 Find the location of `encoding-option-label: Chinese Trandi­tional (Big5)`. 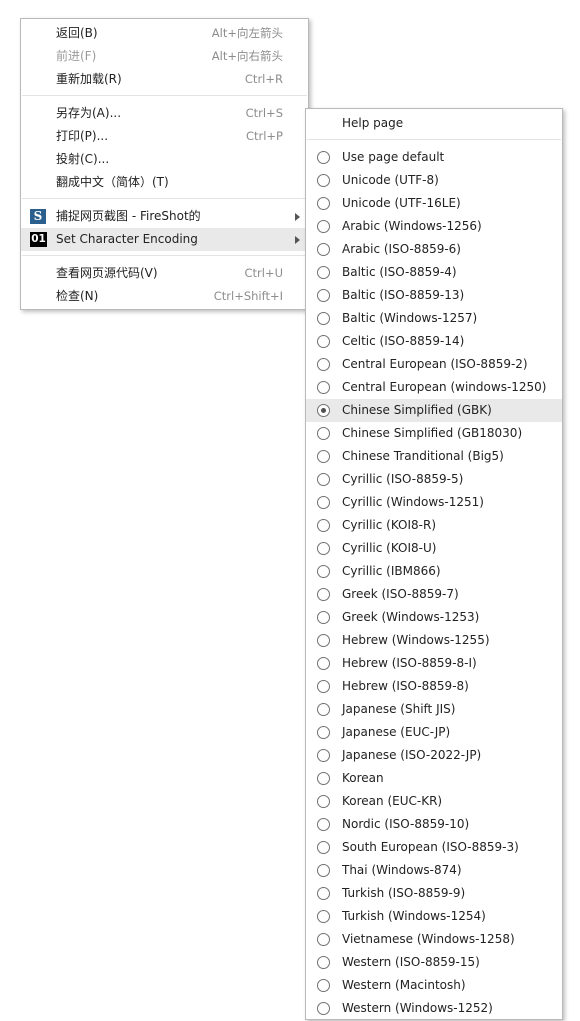

encoding-option-label: Chinese Trandi­tional (Big5) is located at coordinates (423, 456).